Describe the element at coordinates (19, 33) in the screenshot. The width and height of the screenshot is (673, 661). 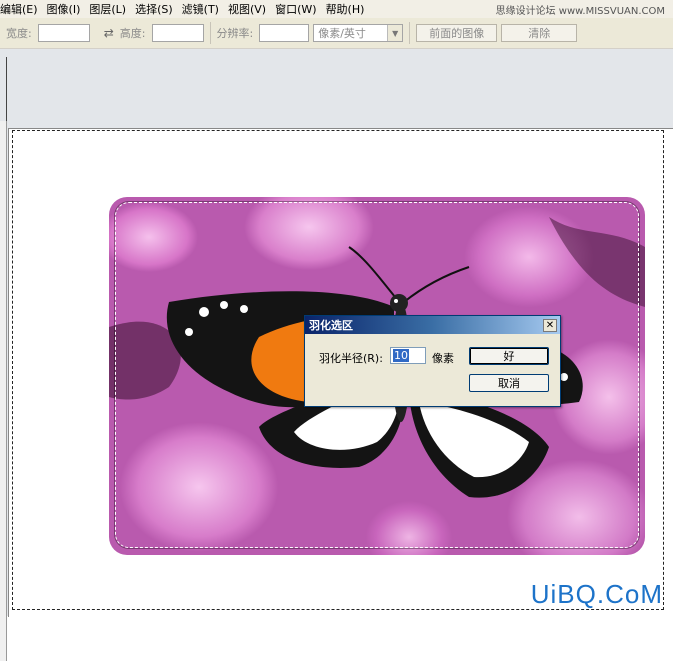
I see `width-label: 宽度:` at that location.